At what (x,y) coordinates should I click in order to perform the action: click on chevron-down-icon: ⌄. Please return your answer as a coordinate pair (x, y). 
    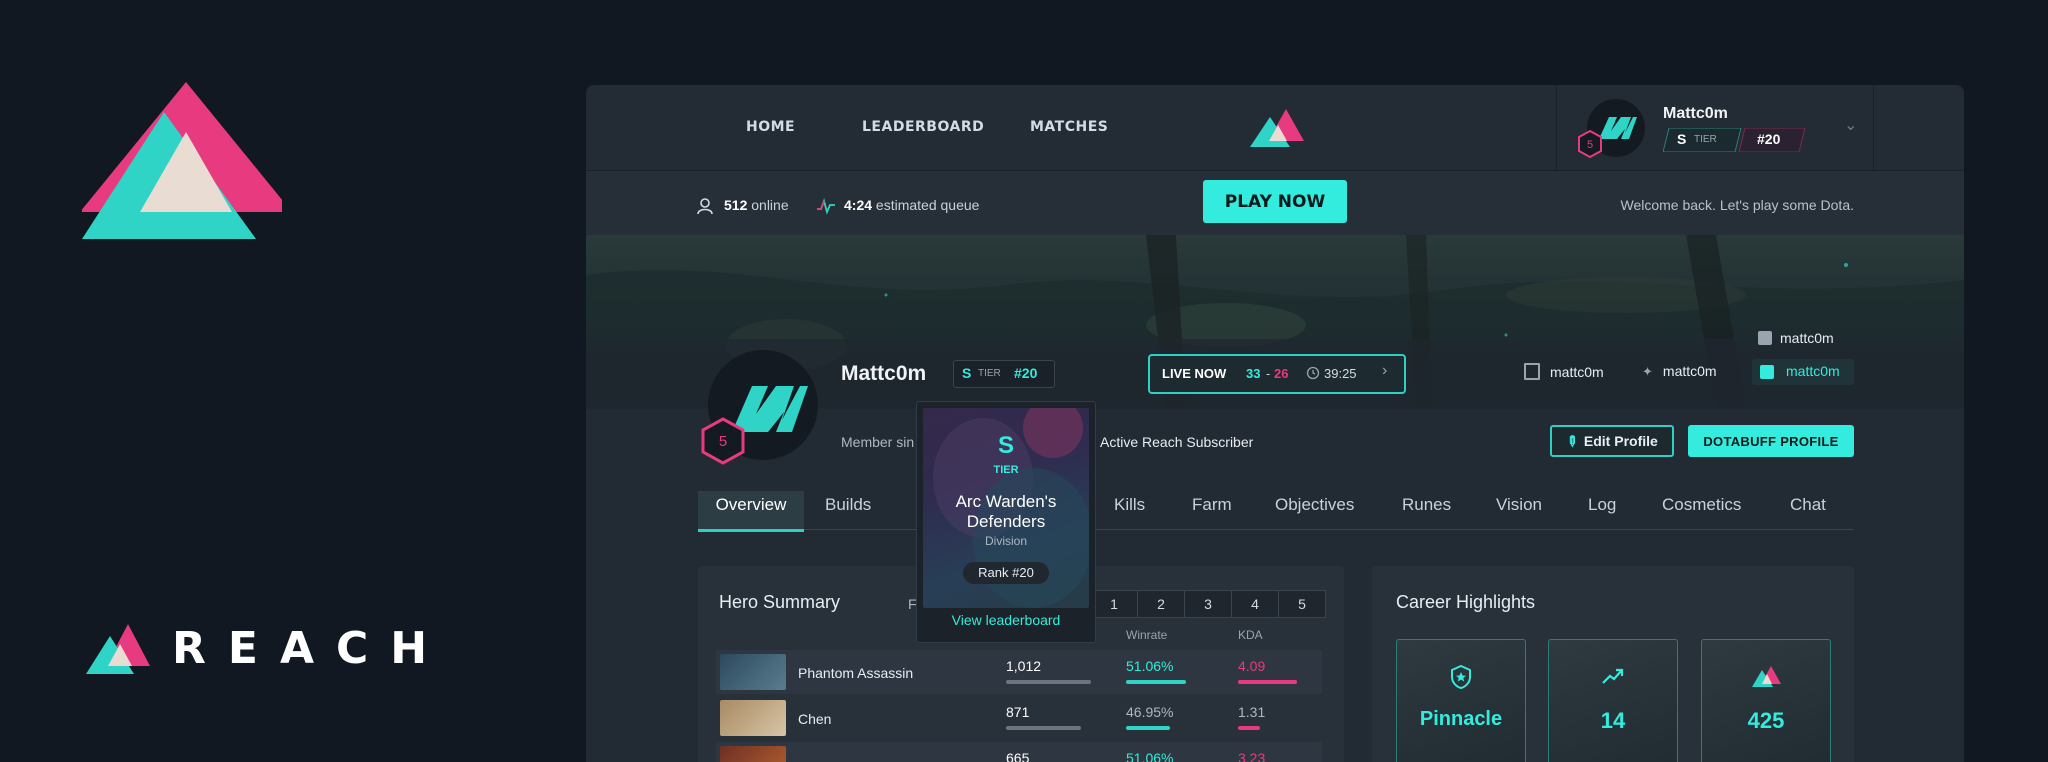
    Looking at the image, I should click on (1850, 125).